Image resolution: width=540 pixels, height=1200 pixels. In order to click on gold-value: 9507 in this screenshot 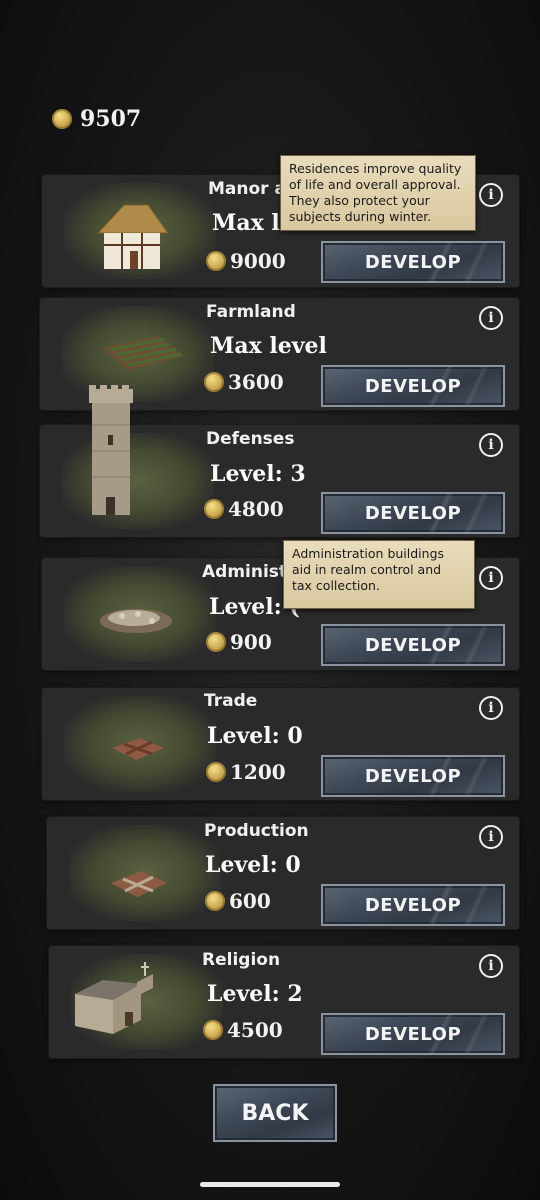, I will do `click(111, 119)`.